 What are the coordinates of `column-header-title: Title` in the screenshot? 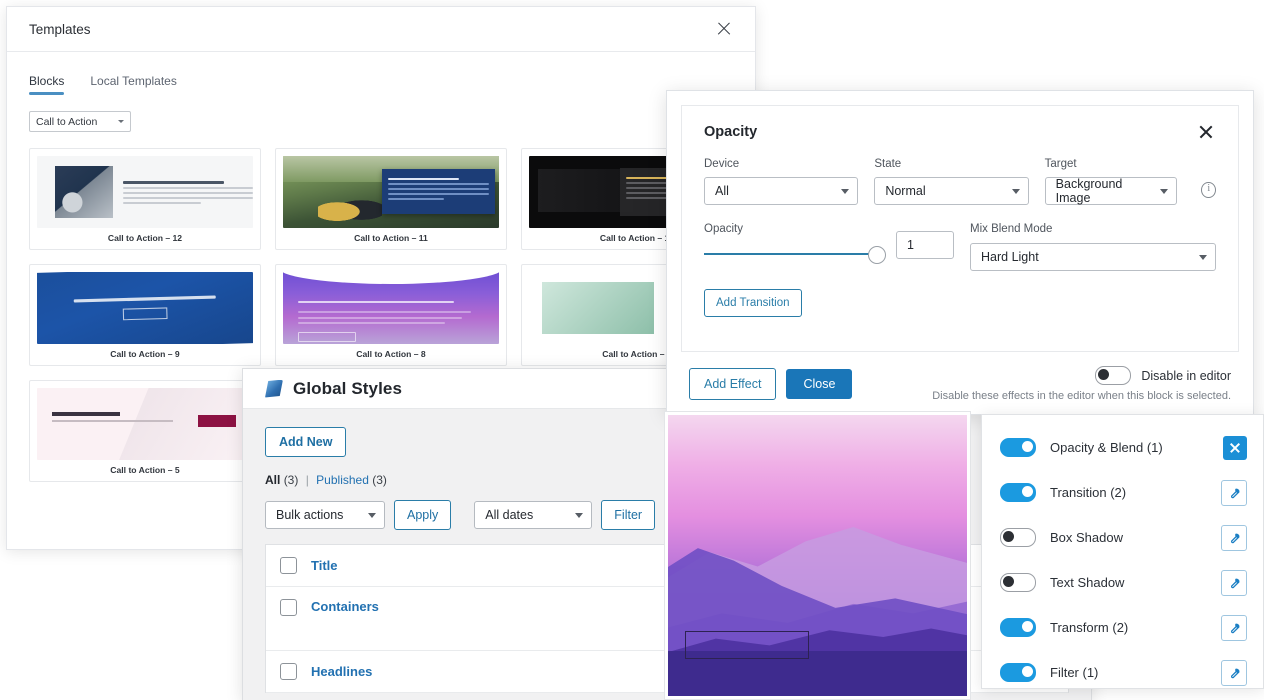 It's located at (324, 565).